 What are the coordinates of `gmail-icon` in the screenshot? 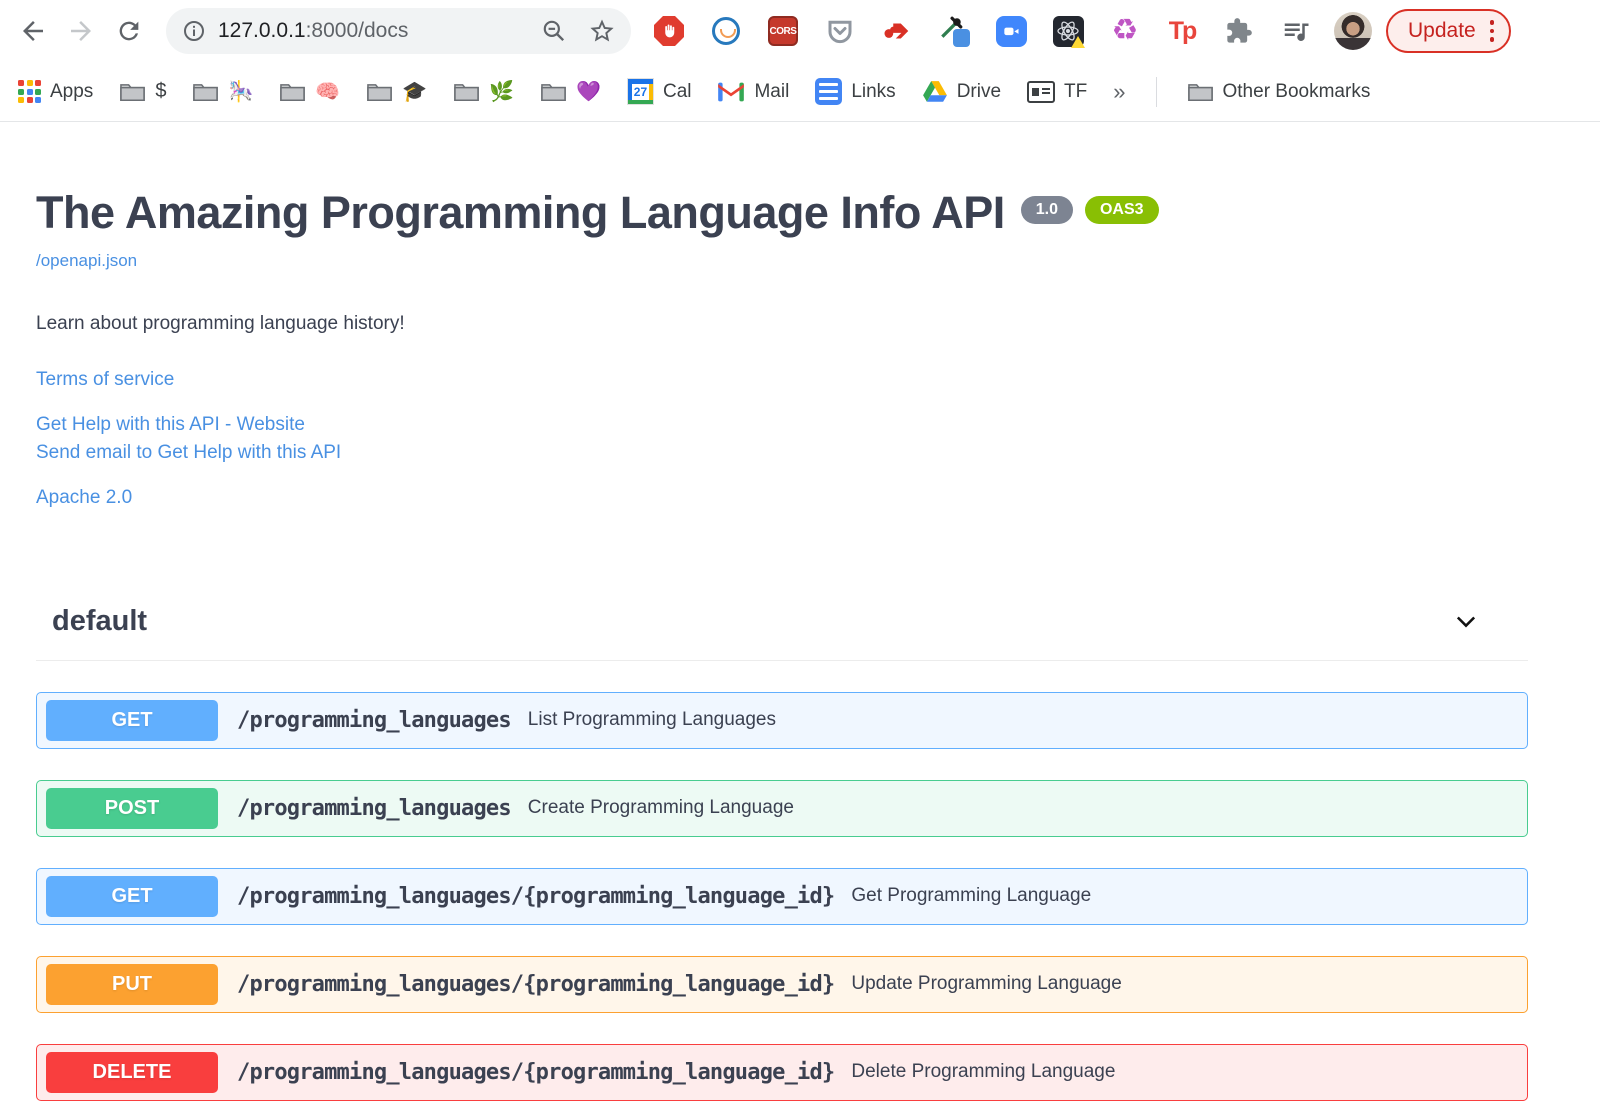 It's located at (731, 91).